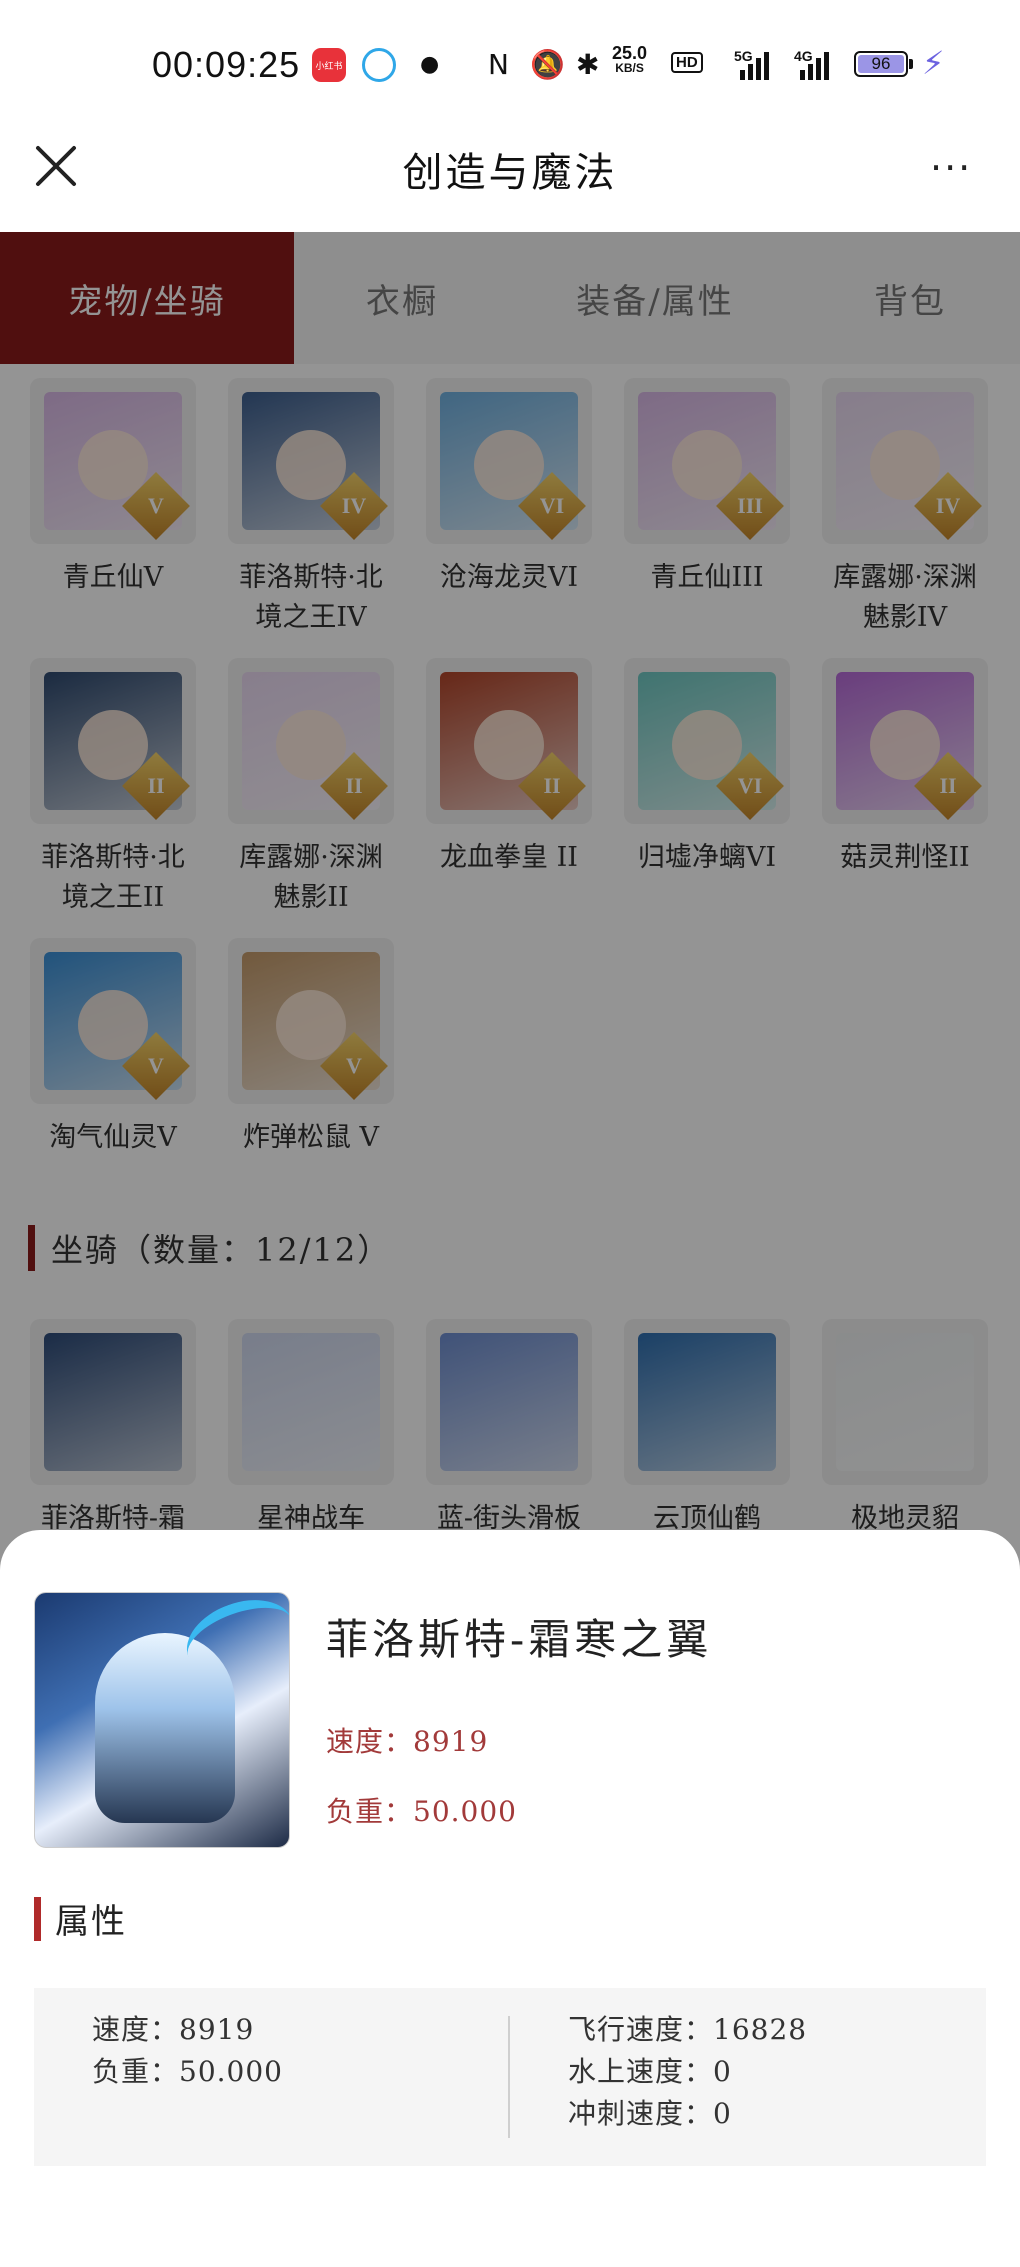  I want to click on bluetooth-icon: ✱, so click(588, 64).